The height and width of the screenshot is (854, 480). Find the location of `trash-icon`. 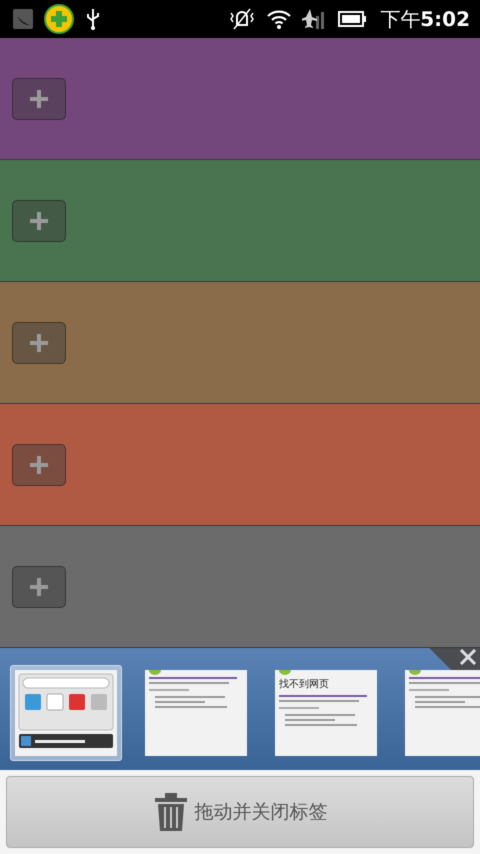

trash-icon is located at coordinates (170, 812).